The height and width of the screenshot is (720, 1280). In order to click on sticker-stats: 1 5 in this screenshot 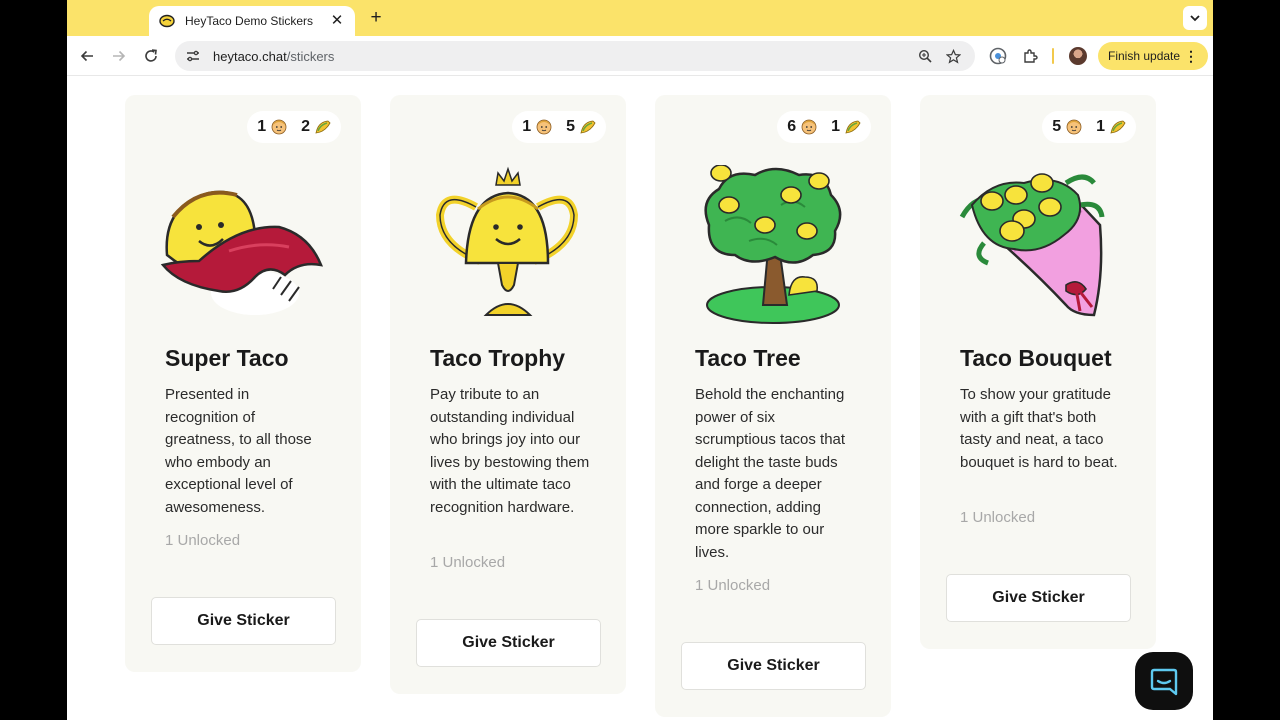, I will do `click(559, 127)`.